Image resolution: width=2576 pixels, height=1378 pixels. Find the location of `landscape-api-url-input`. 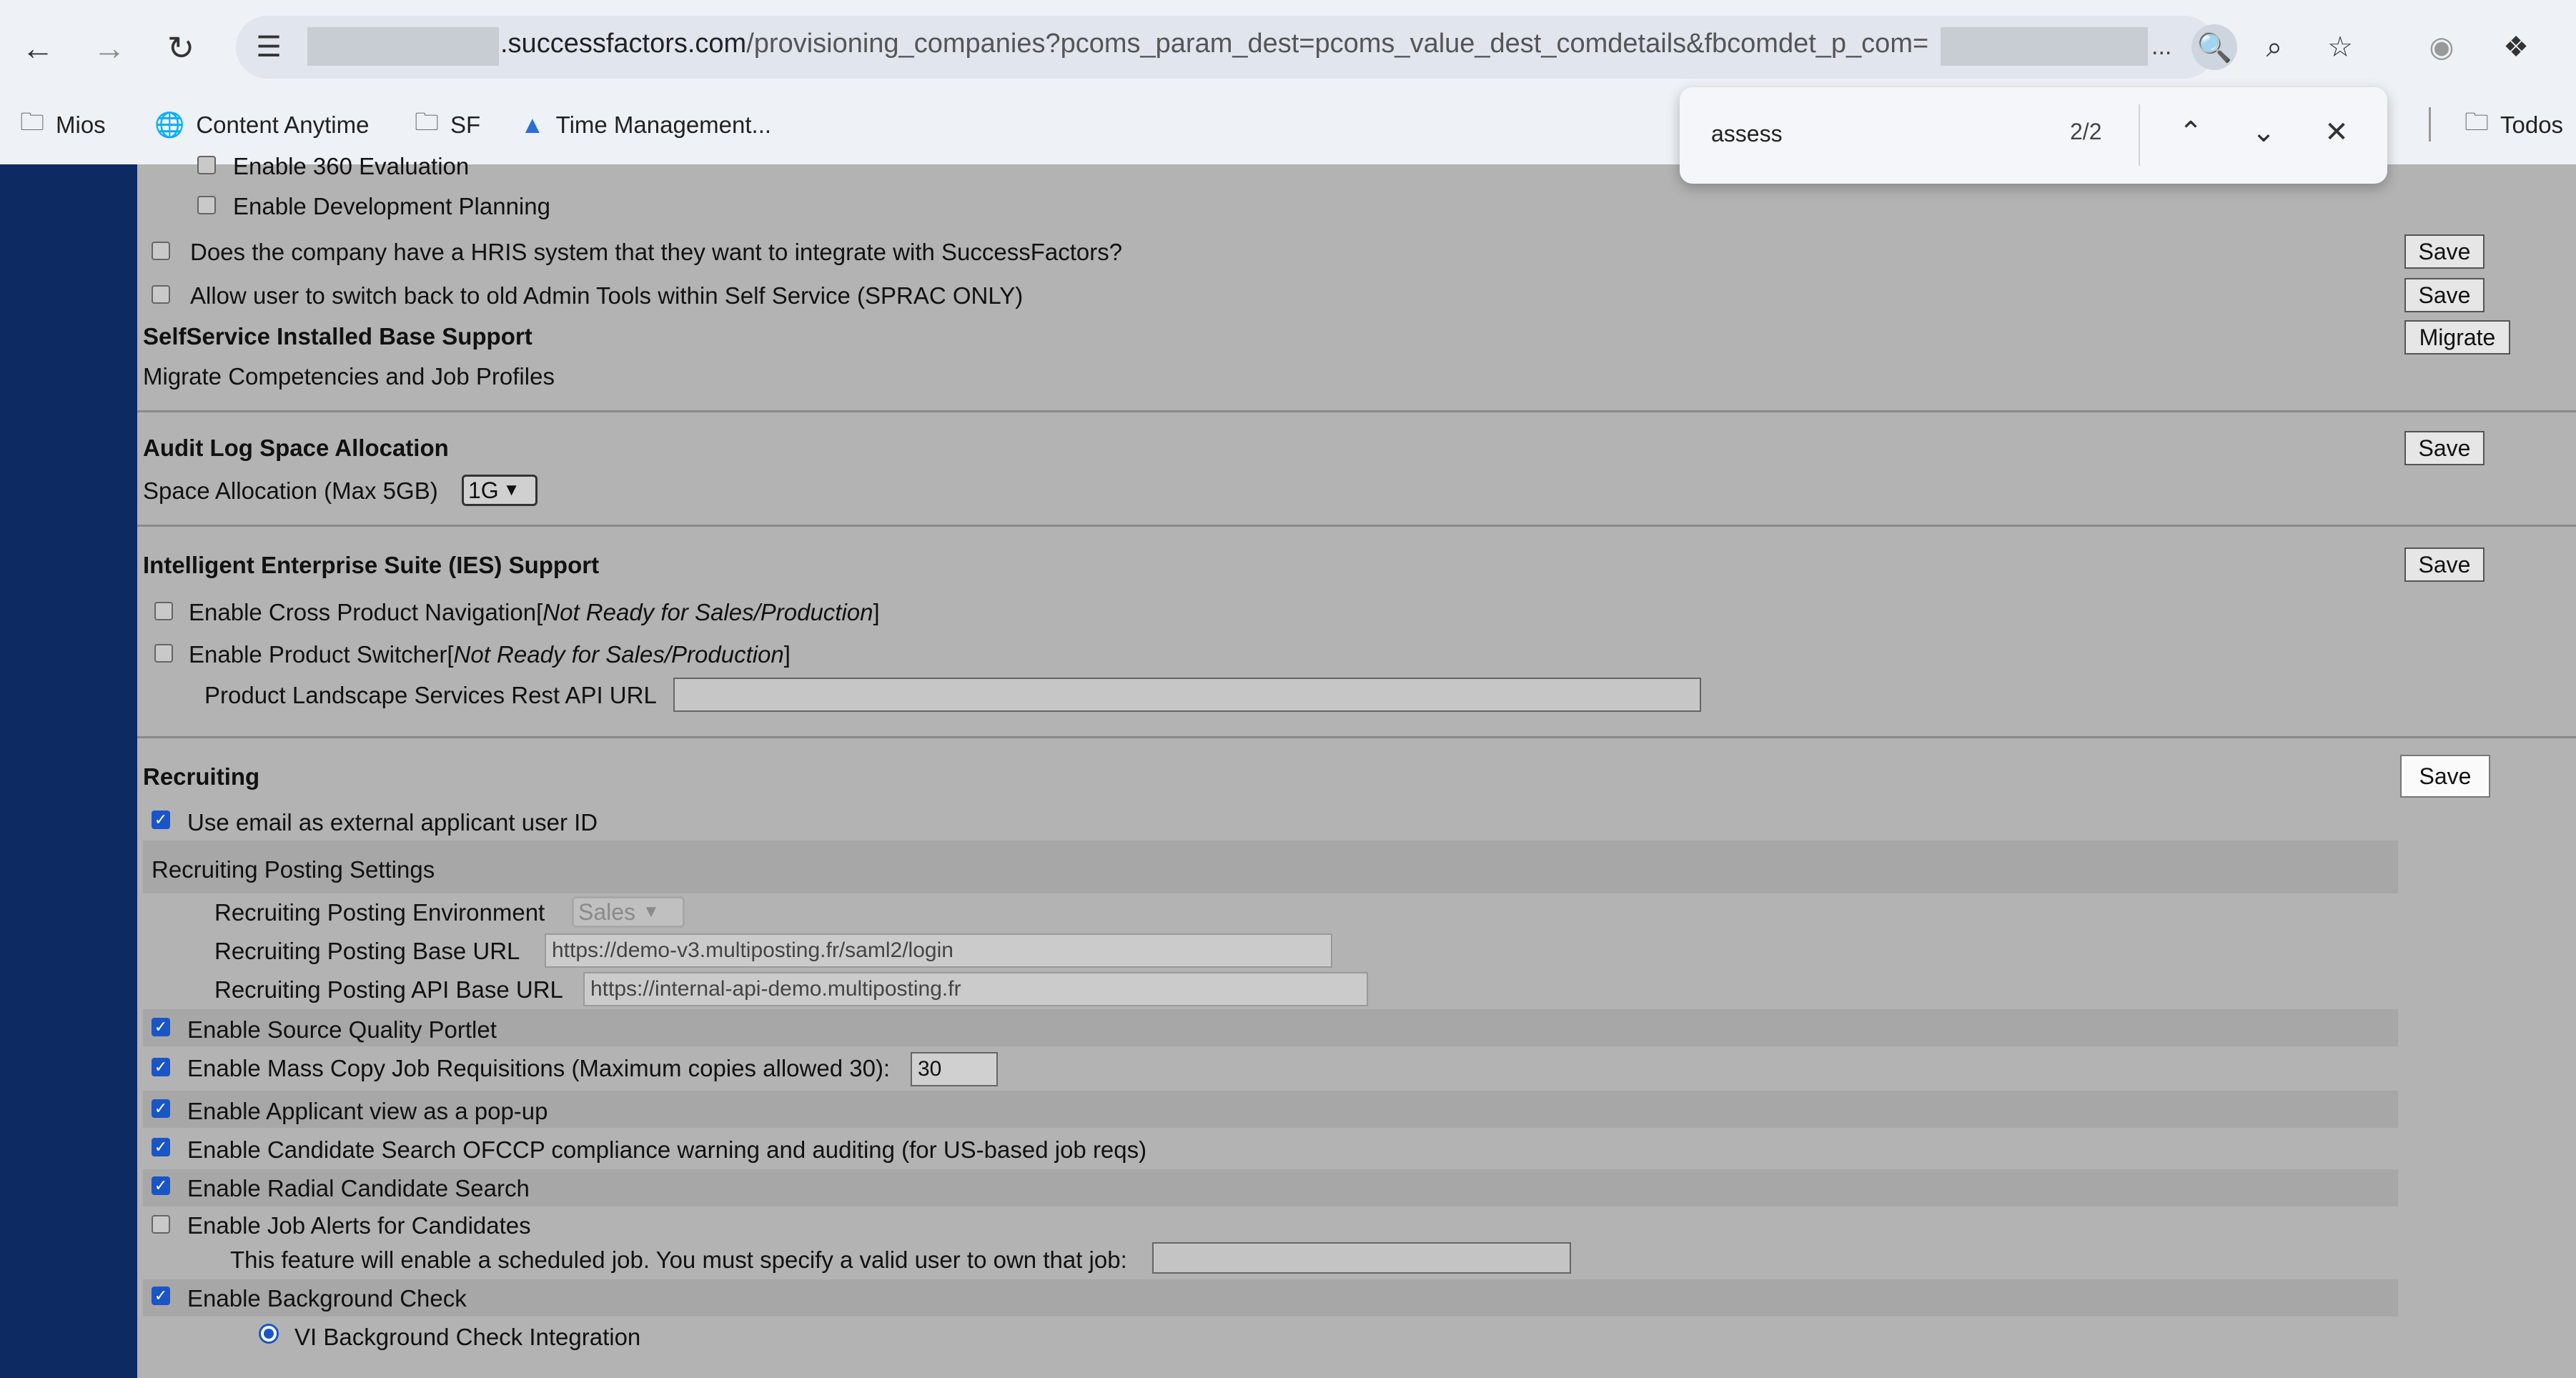

landscape-api-url-input is located at coordinates (1187, 695).